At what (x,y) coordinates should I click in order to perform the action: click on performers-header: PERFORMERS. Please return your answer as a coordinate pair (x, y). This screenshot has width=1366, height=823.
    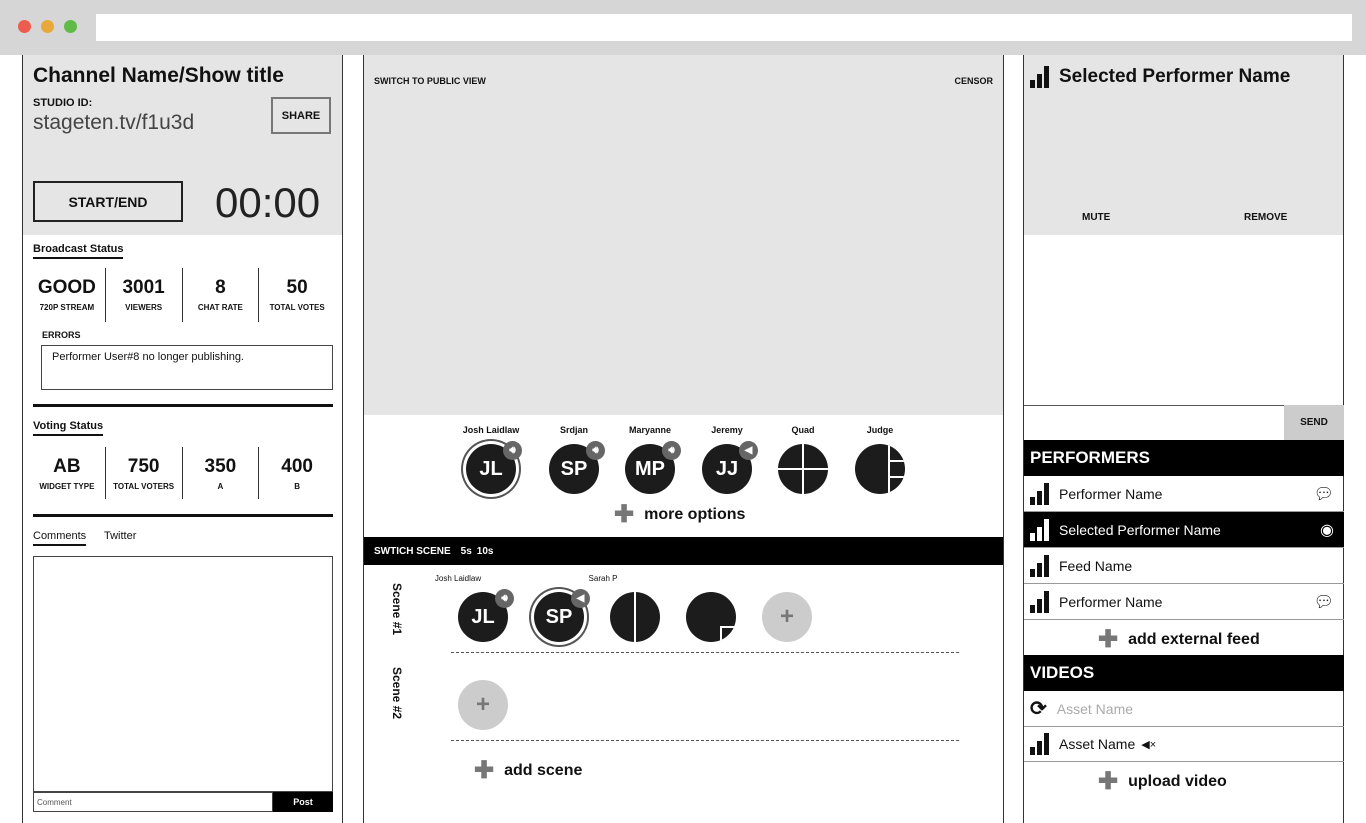
    Looking at the image, I should click on (1184, 458).